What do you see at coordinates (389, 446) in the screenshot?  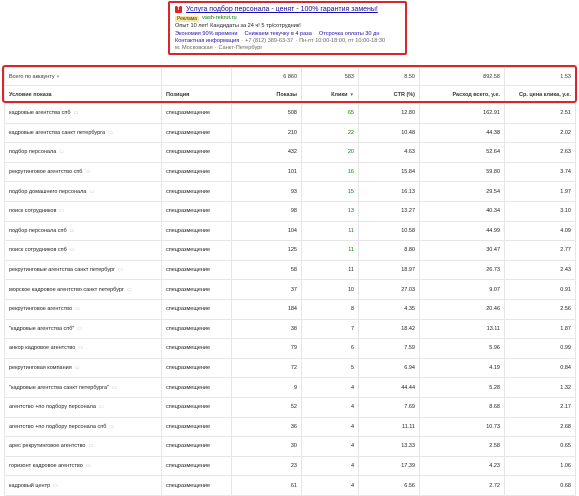 I see `ctr-cell: 13.33` at bounding box center [389, 446].